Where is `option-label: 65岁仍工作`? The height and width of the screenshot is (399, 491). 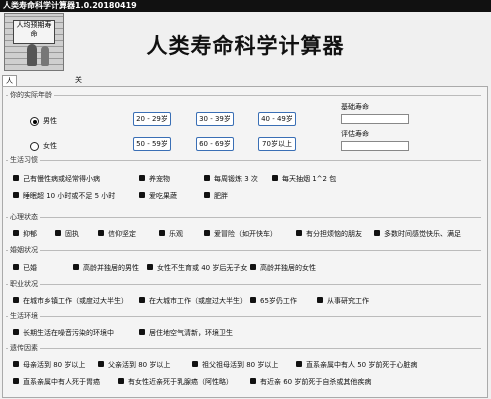 option-label: 65岁仍工作 is located at coordinates (278, 301).